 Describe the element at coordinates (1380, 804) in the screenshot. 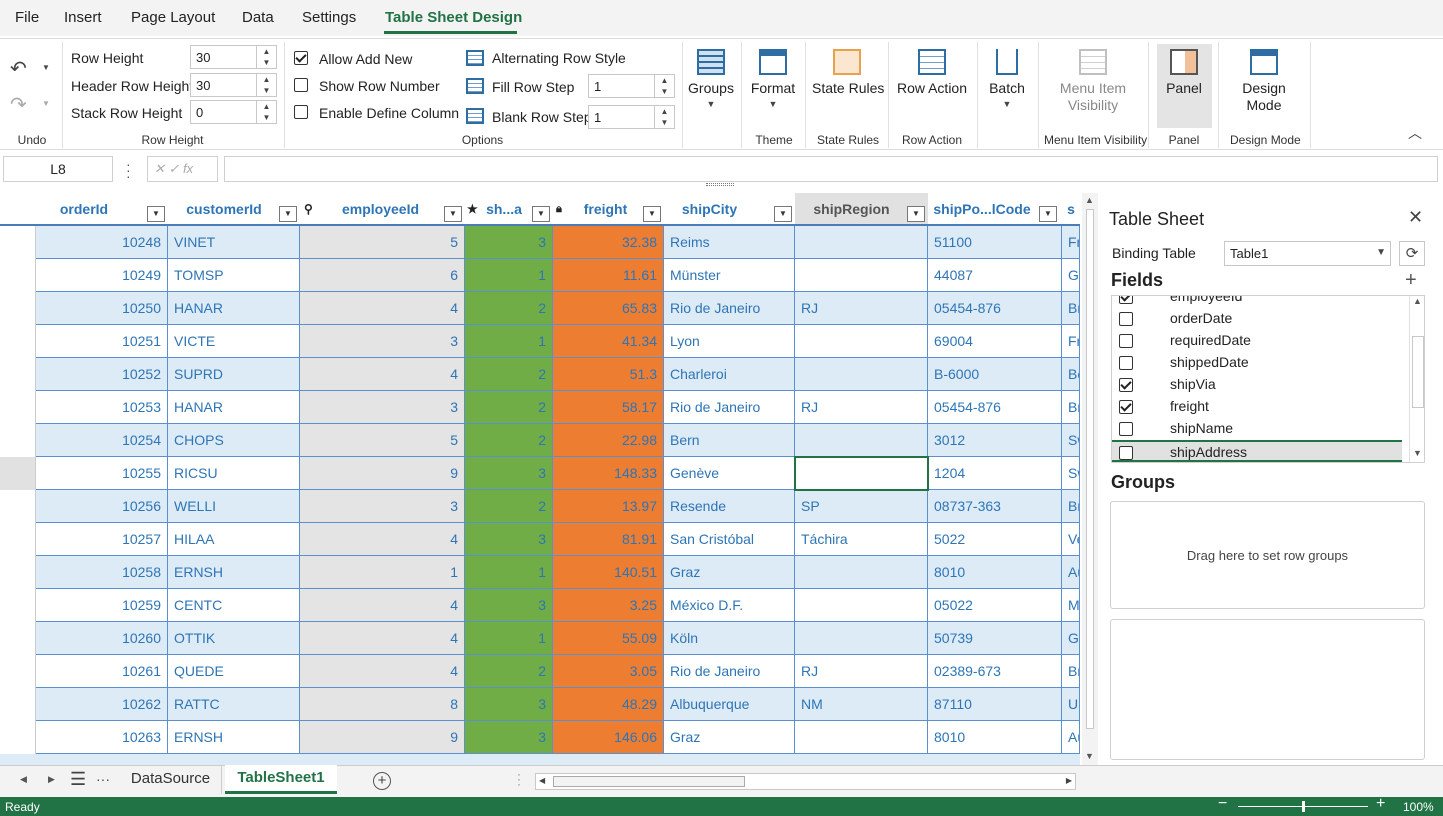

I see `zoom-in-icon: +` at that location.